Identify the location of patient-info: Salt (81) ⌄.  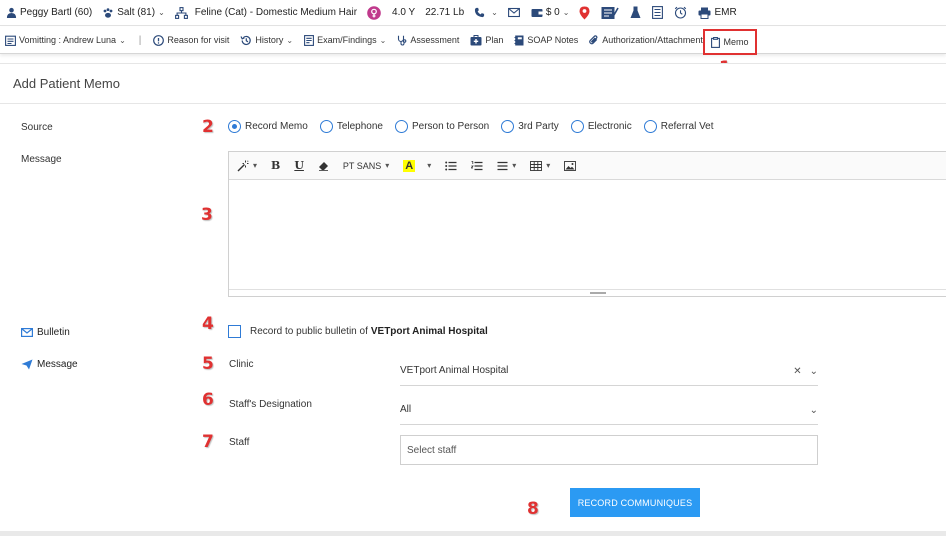
(133, 13).